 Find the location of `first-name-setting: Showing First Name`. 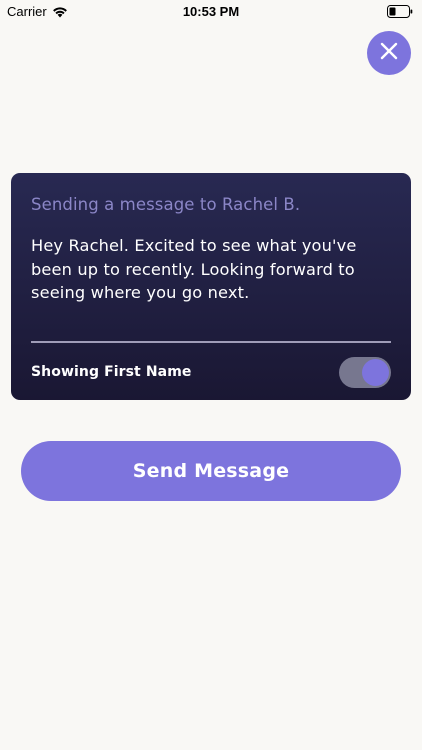

first-name-setting: Showing First Name is located at coordinates (211, 372).